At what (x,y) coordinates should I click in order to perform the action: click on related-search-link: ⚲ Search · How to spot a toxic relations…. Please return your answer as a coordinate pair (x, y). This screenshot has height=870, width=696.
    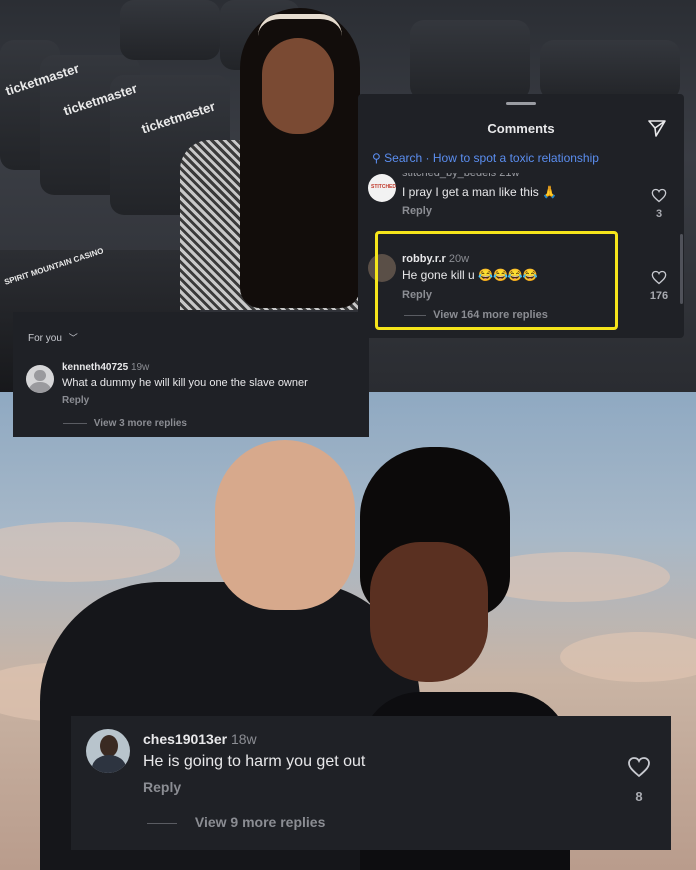
    Looking at the image, I should click on (485, 158).